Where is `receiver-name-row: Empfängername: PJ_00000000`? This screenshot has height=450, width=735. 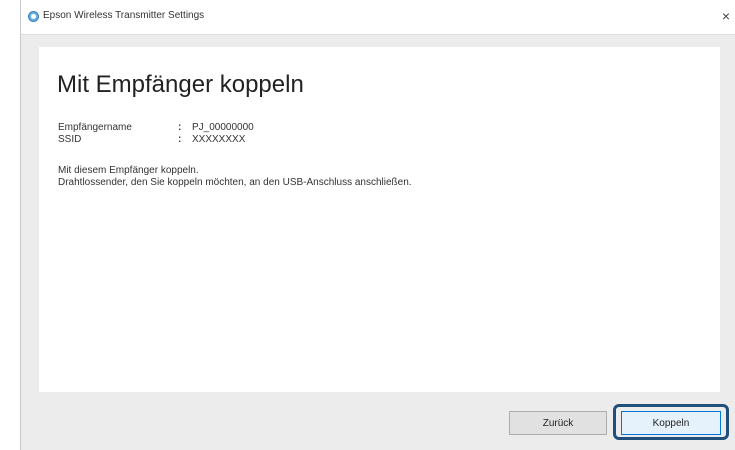
receiver-name-row: Empfängername: PJ_00000000 is located at coordinates (156, 127).